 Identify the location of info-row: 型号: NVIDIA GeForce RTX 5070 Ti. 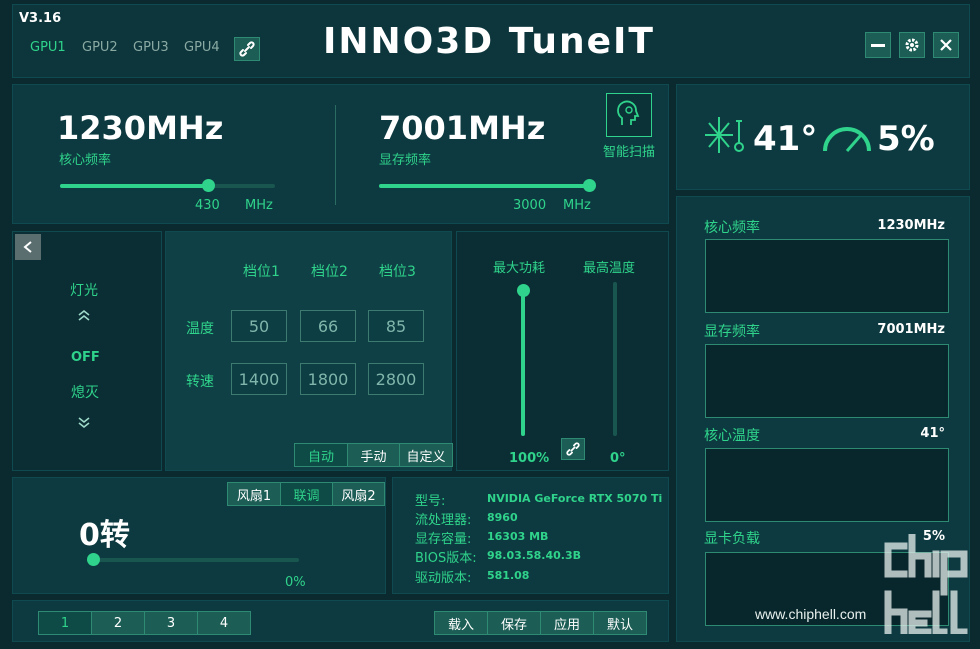
(540, 499).